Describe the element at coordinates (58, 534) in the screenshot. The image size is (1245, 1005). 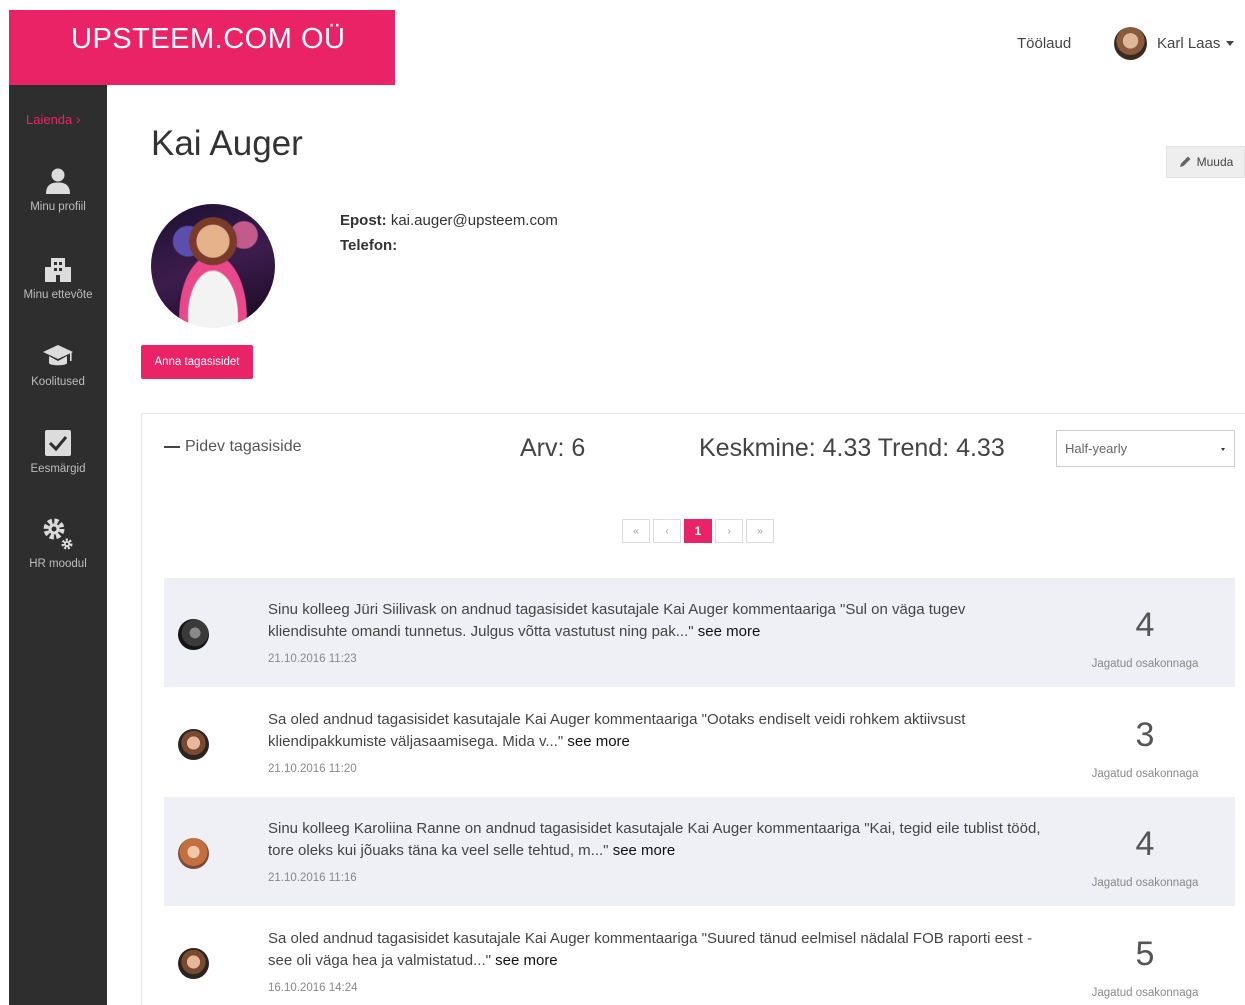
I see `gears-icon` at that location.